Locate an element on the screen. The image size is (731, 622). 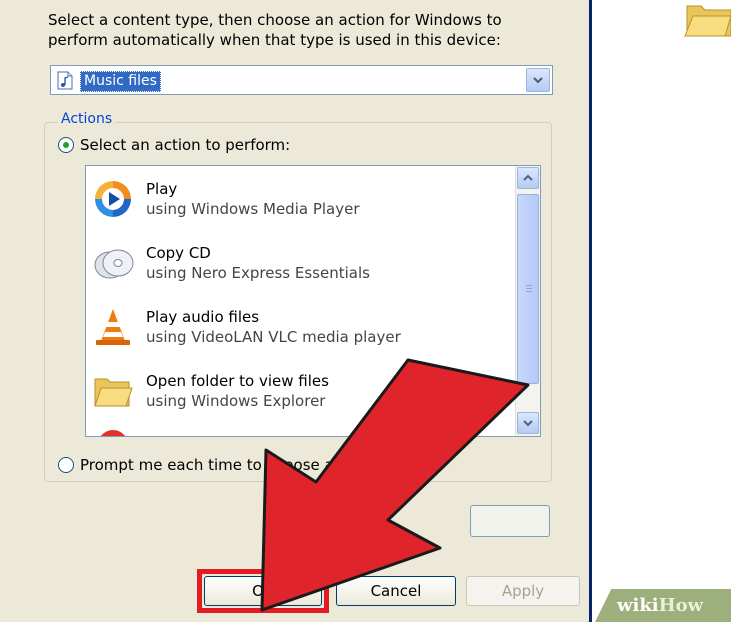
select-action-option: Select an action to perform: is located at coordinates (174, 145).